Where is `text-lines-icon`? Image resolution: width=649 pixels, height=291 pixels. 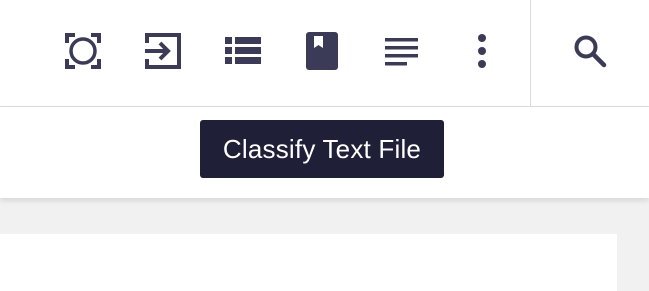
text-lines-icon is located at coordinates (401, 52).